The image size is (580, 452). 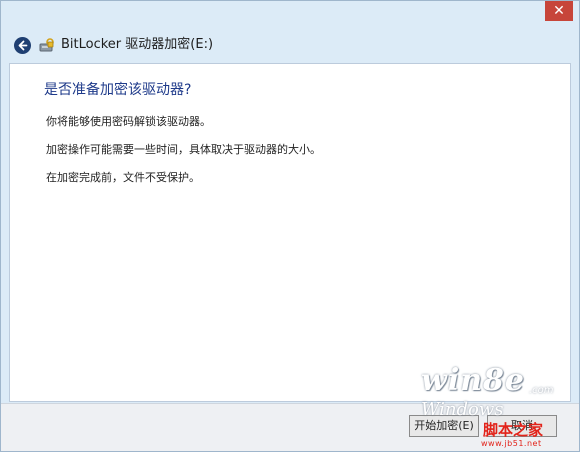 I want to click on back-button, so click(x=22, y=45).